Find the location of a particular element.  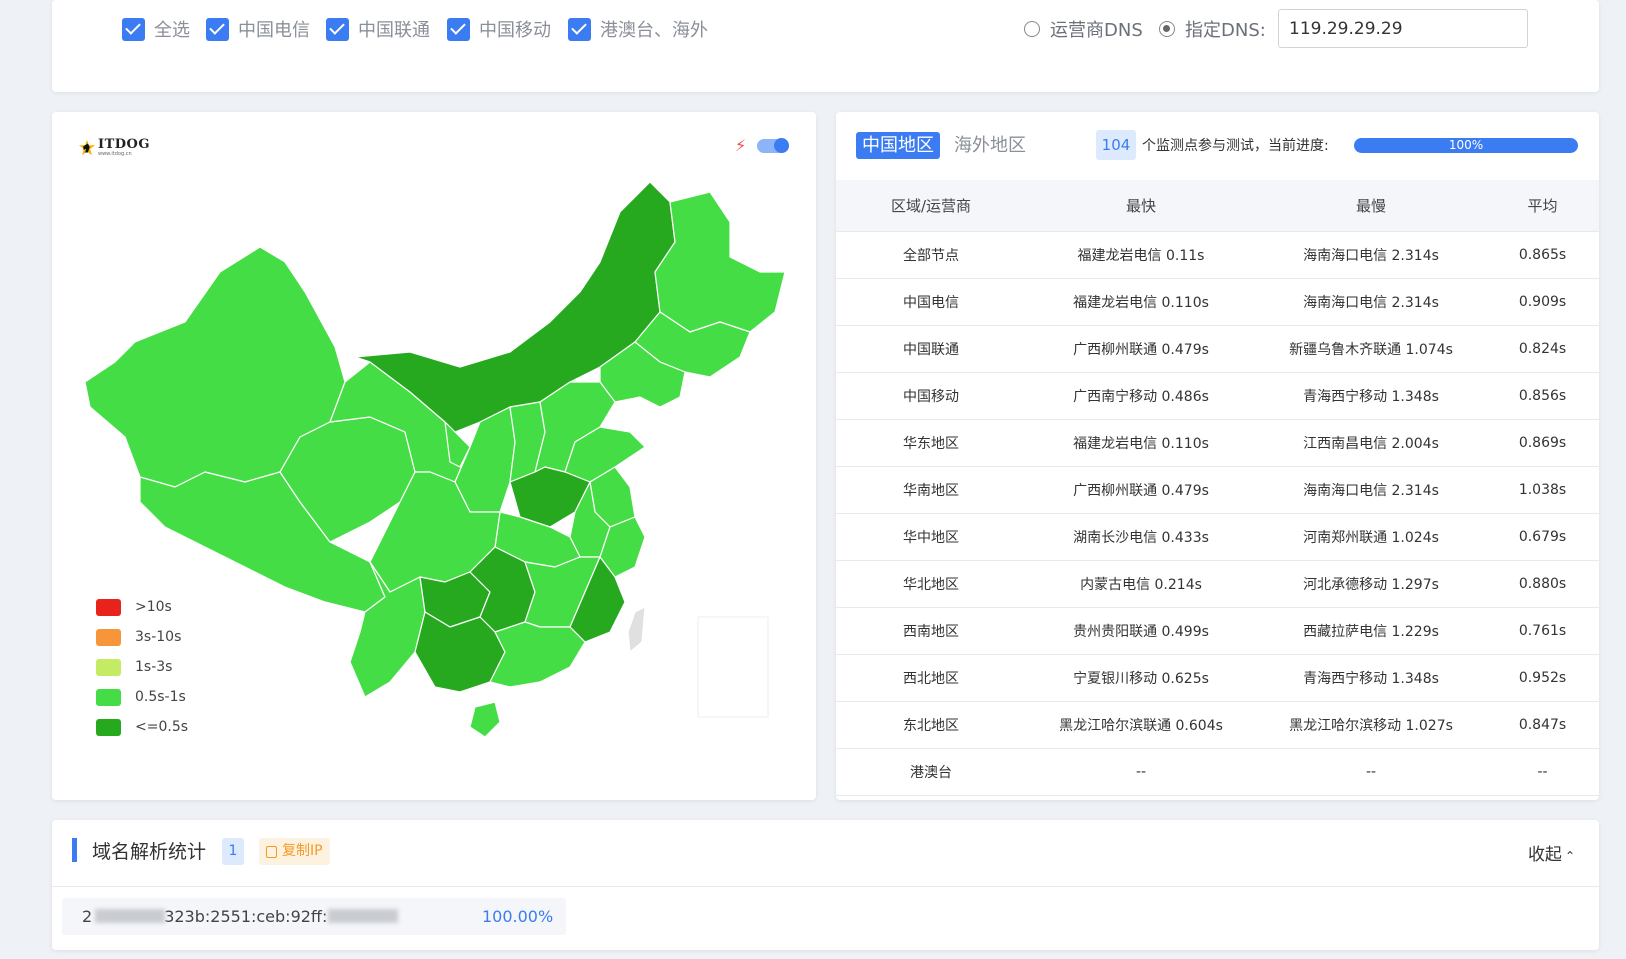

ip-row: 2 323b:2551:ceb:92ff: 100.00% is located at coordinates (314, 916).